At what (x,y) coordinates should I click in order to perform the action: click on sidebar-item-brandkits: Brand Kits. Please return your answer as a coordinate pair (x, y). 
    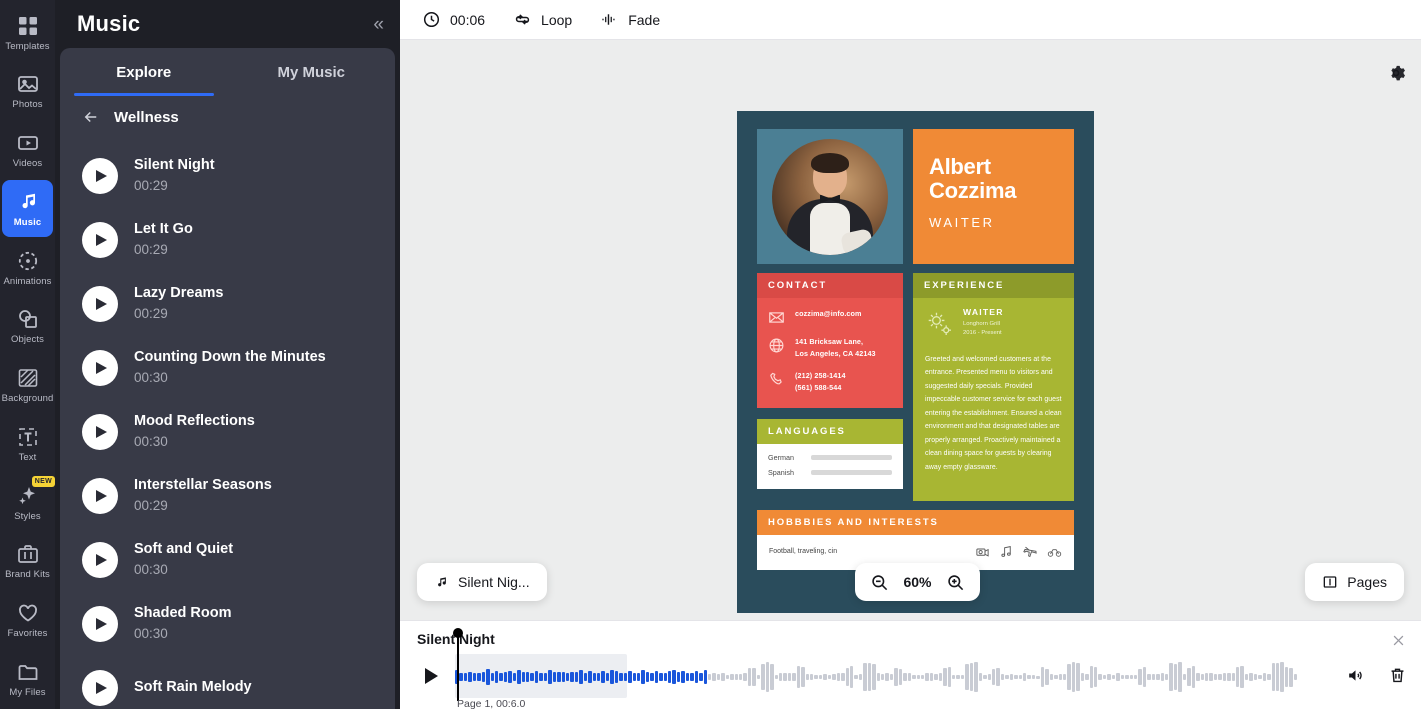
    Looking at the image, I should click on (27, 561).